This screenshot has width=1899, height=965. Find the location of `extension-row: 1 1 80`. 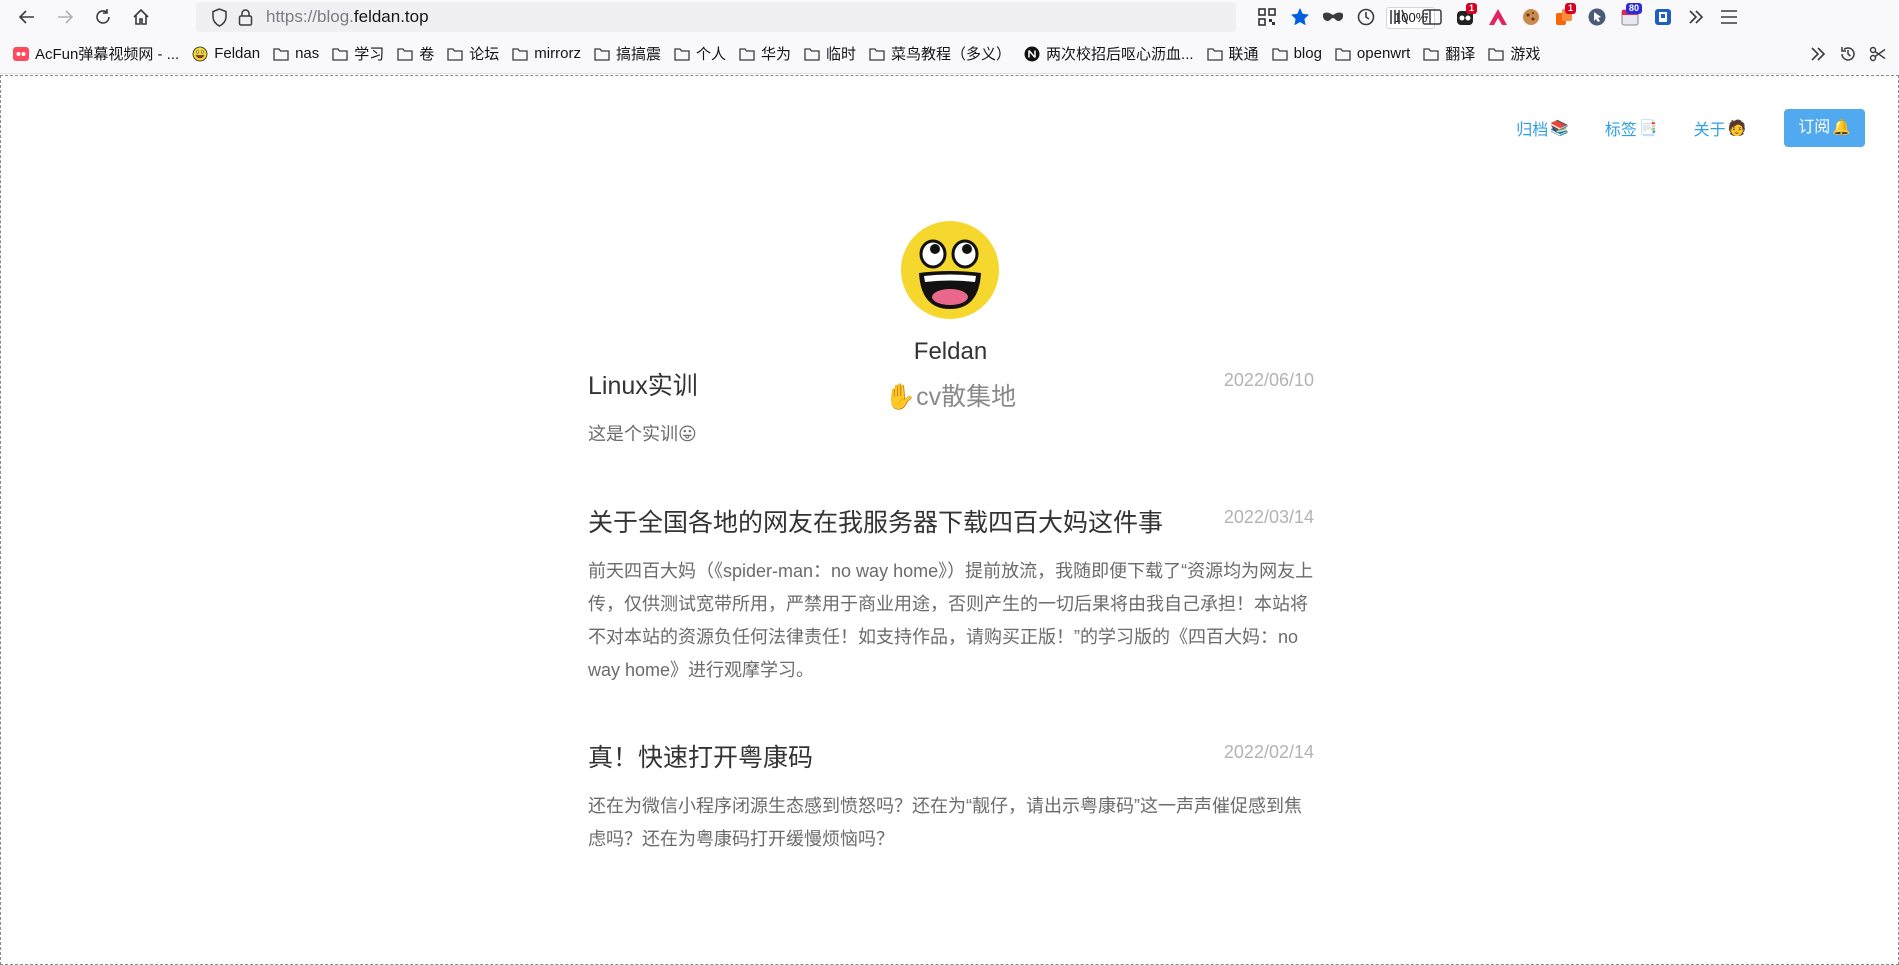

extension-row: 1 1 80 is located at coordinates (1497, 17).